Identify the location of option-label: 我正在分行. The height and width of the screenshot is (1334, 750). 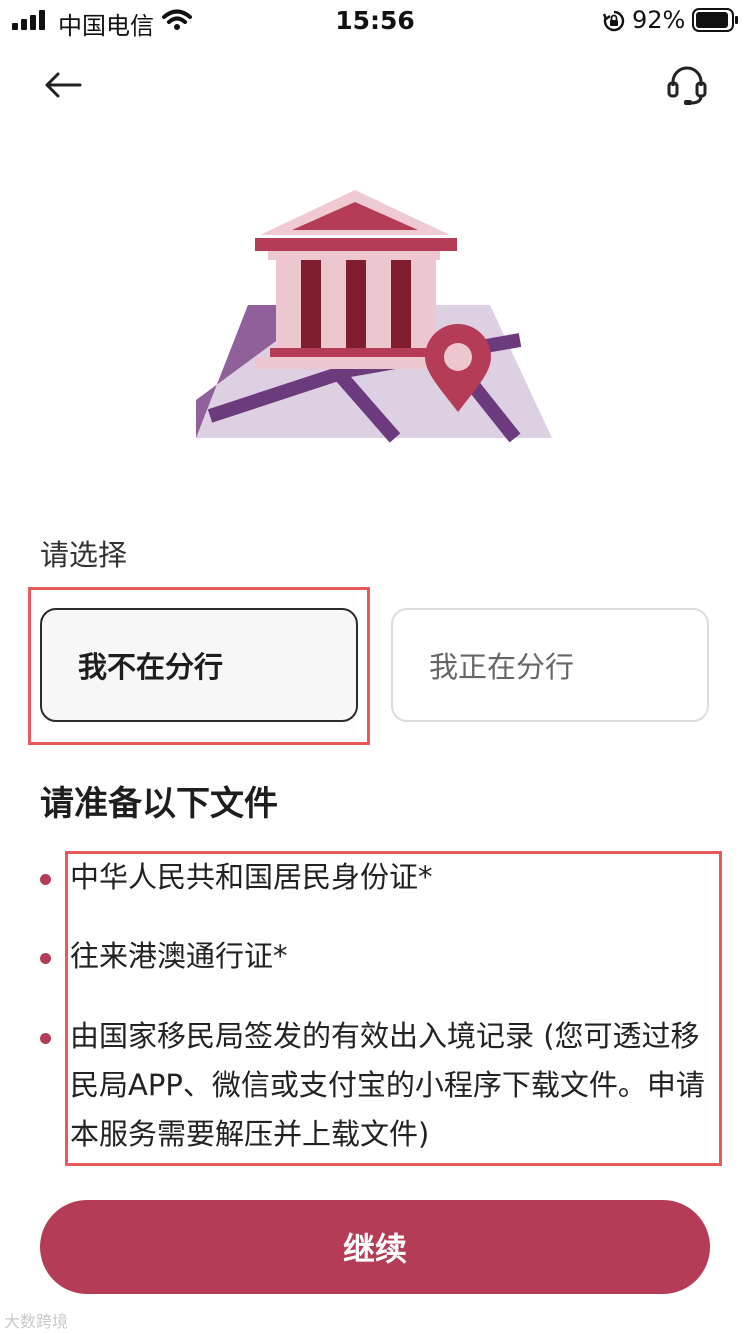
(502, 667).